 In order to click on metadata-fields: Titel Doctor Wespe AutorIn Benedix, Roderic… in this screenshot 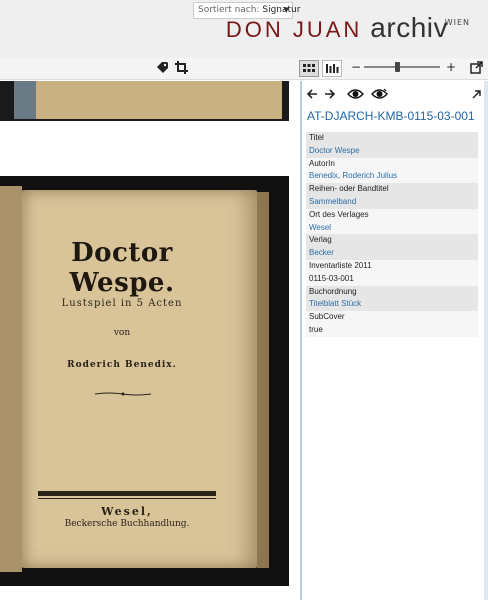, I will do `click(392, 234)`.